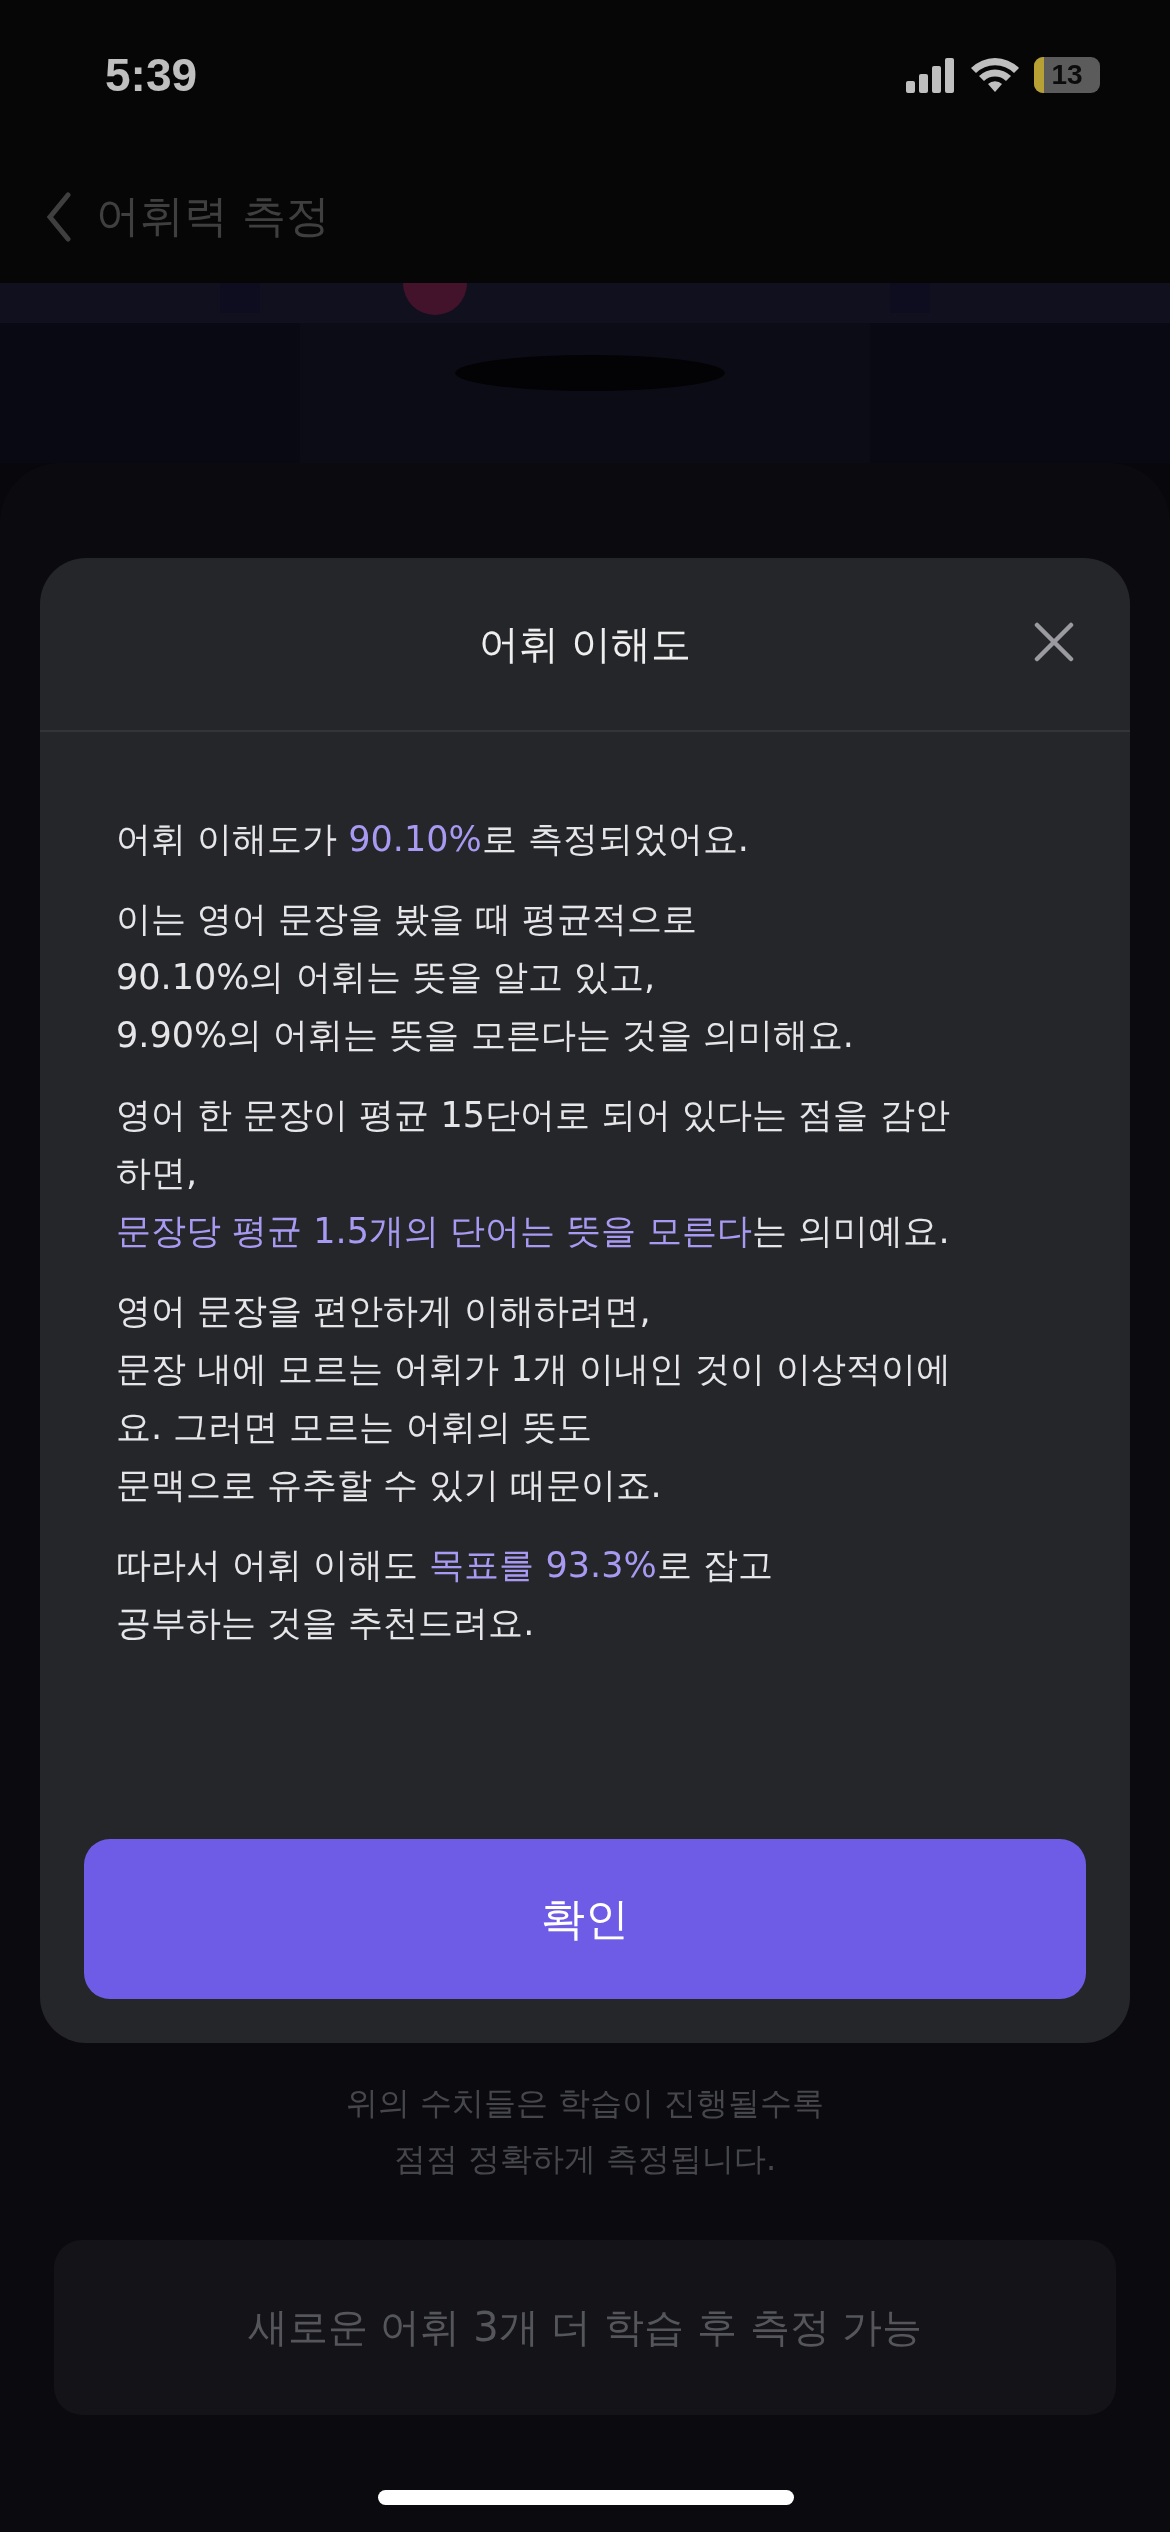 This screenshot has height=2532, width=1170. I want to click on page-title: 어휘력 측정, so click(213, 216).